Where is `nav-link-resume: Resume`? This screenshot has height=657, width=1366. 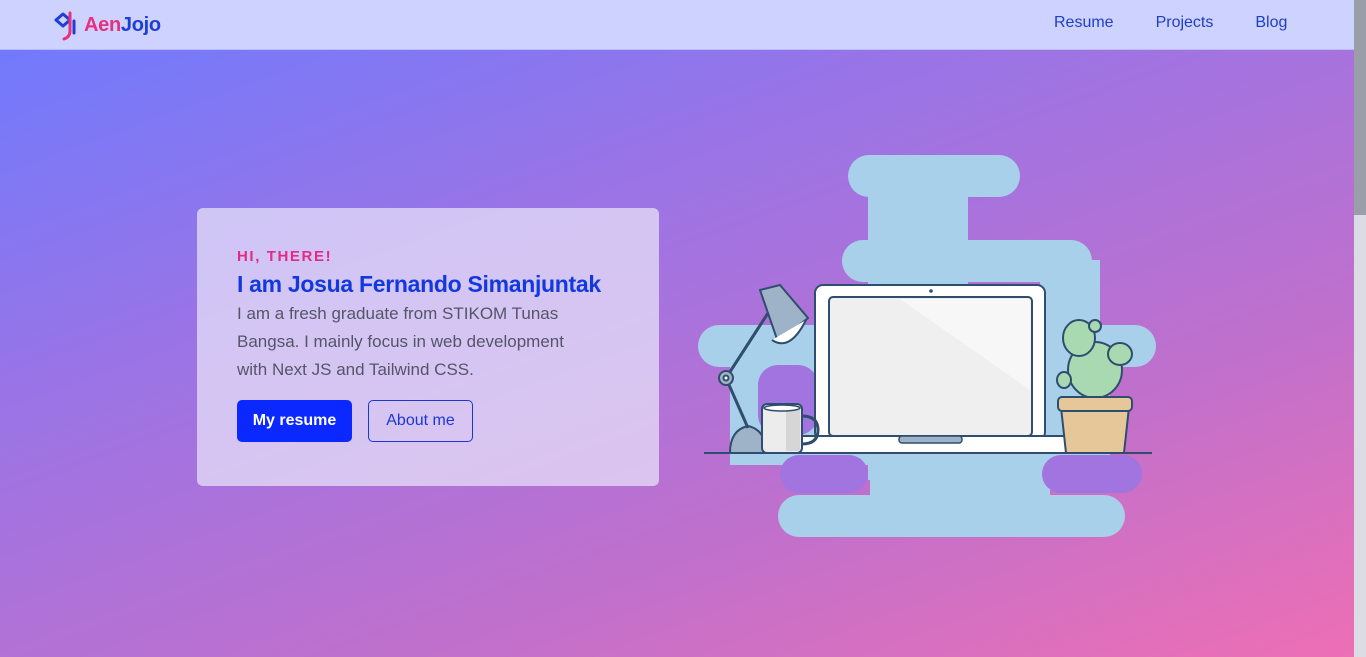
nav-link-resume: Resume is located at coordinates (1084, 23).